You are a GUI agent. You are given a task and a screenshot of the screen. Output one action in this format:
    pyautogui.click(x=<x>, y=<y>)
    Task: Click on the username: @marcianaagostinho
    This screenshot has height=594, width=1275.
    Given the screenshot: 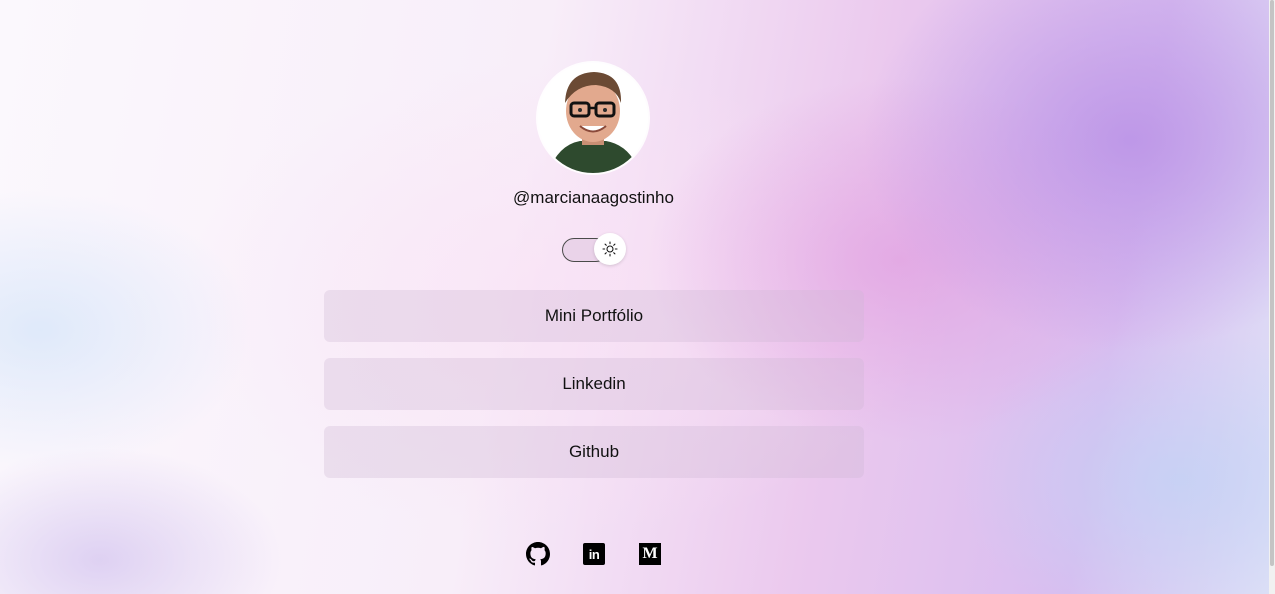 What is the action you would take?
    pyautogui.click(x=593, y=197)
    